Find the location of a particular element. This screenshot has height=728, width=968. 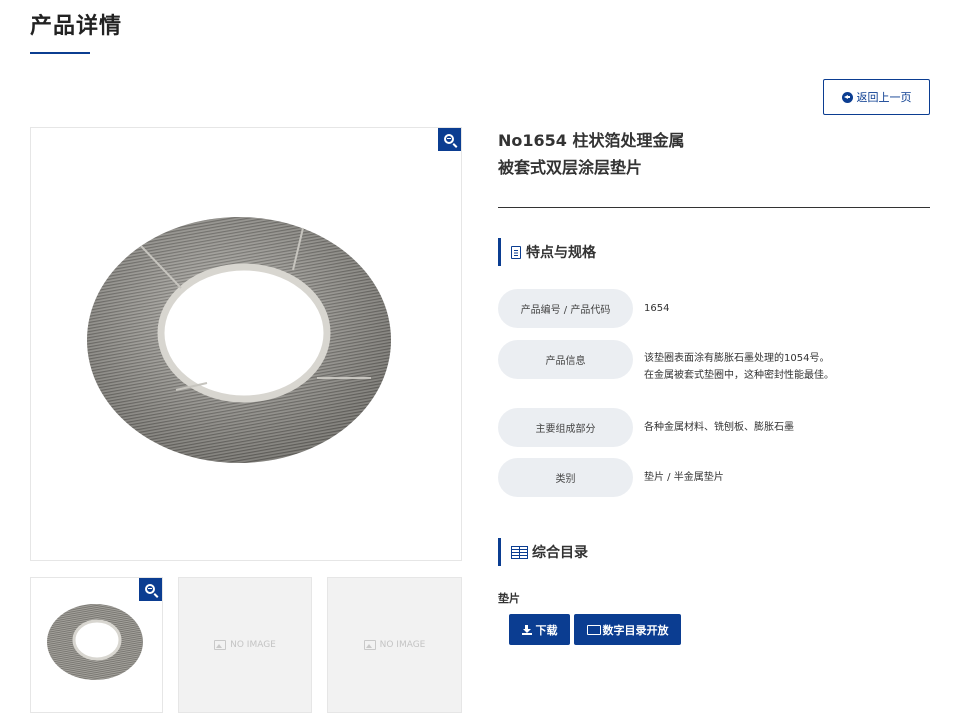

thumbnail-2: NO IMAGE is located at coordinates (245, 645).